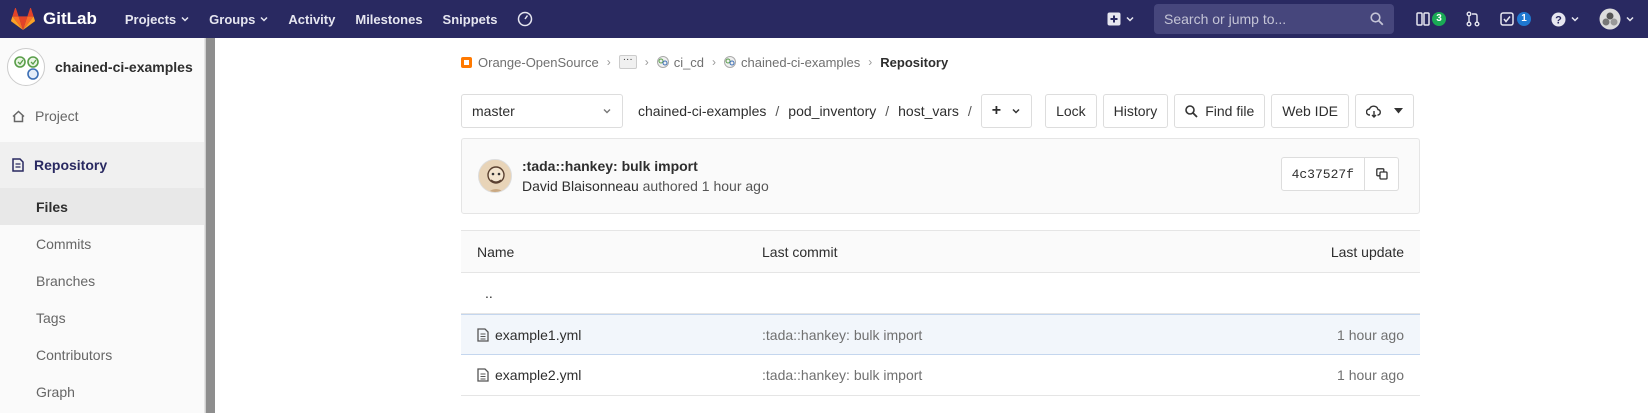  Describe the element at coordinates (940, 252) in the screenshot. I see `table-header: Name Last commit Last update` at that location.